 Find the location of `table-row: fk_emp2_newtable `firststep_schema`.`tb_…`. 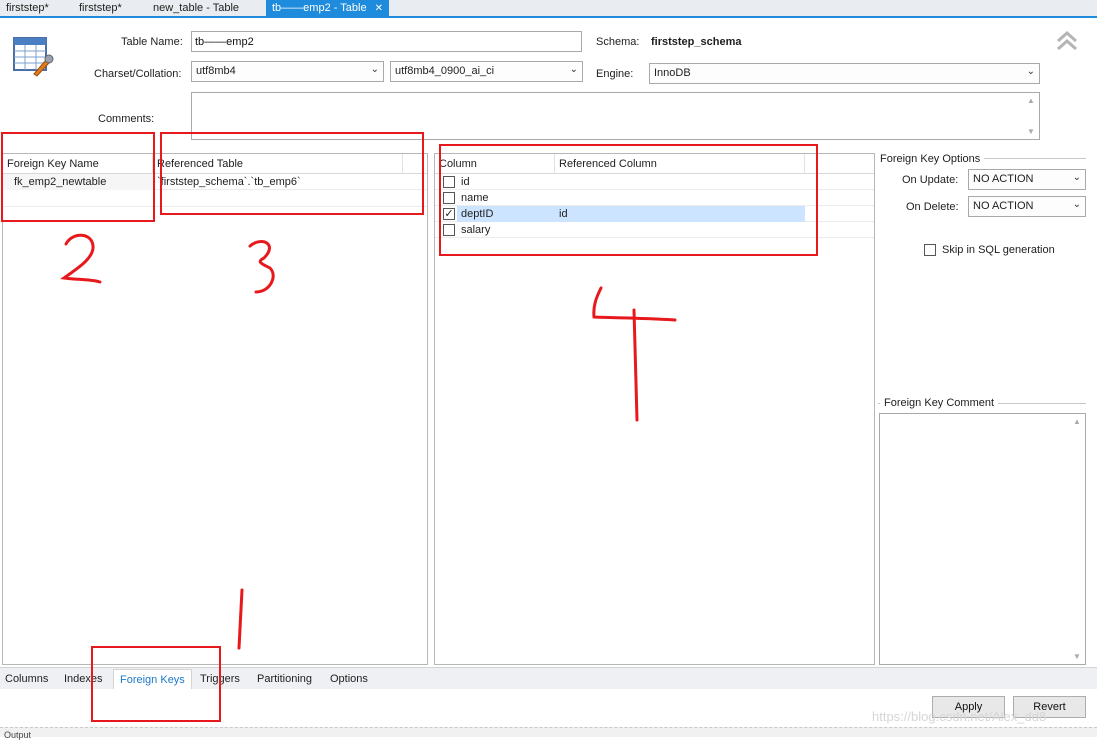

table-row: fk_emp2_newtable `firststep_schema`.`tb_… is located at coordinates (215, 182).